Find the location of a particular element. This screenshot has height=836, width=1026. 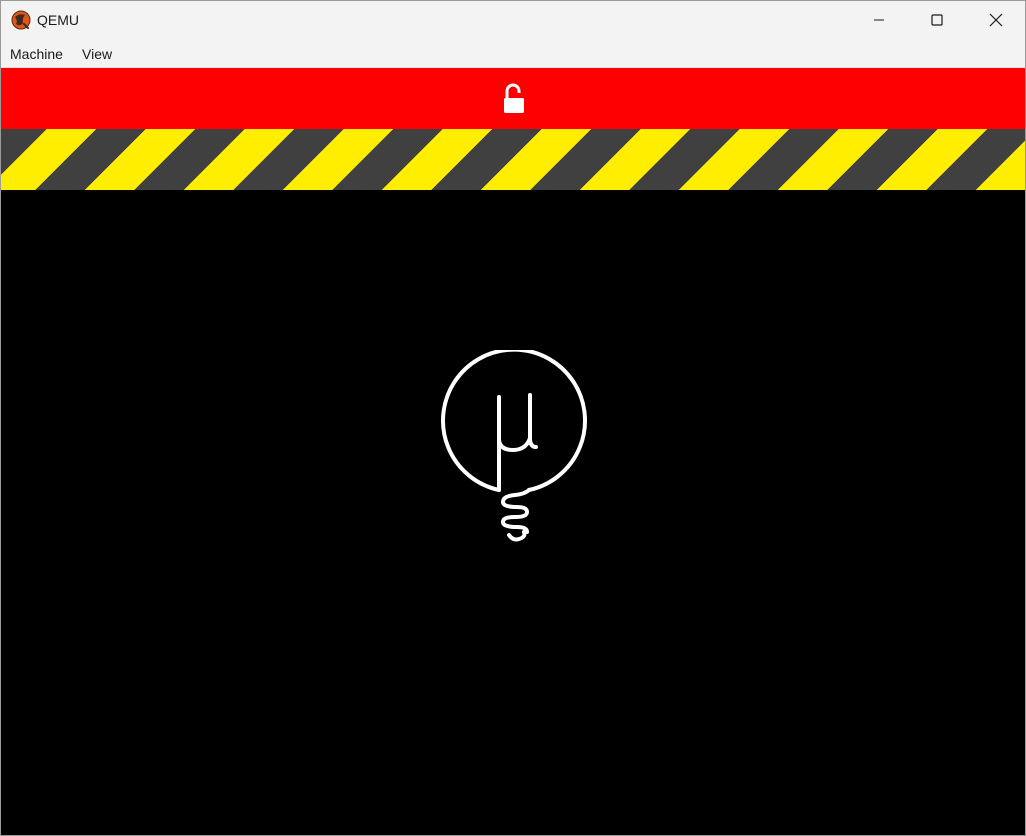

lightbulb-mu-logo-icon is located at coordinates (514, 446).